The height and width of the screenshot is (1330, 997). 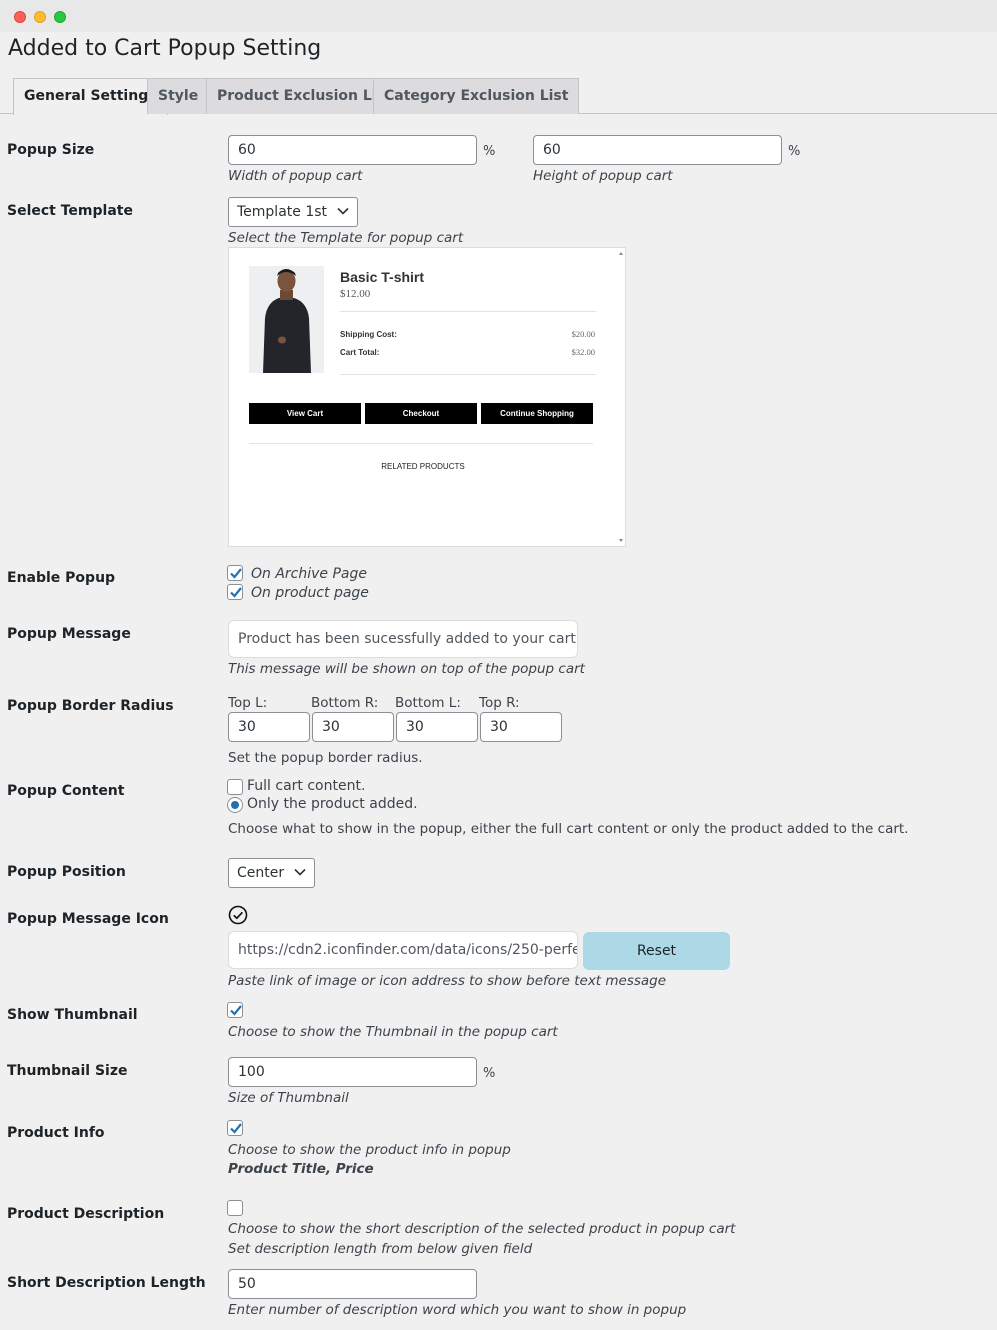 What do you see at coordinates (603, 176) in the screenshot?
I see `popup-height-desc: Height of popup cart` at bounding box center [603, 176].